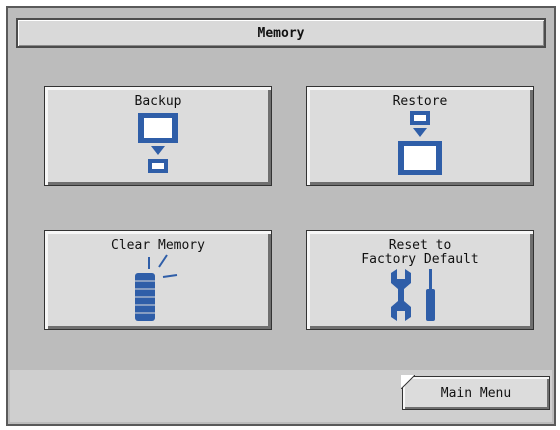 The image size is (560, 430). I want to click on page-title-bar: Memory, so click(281, 33).